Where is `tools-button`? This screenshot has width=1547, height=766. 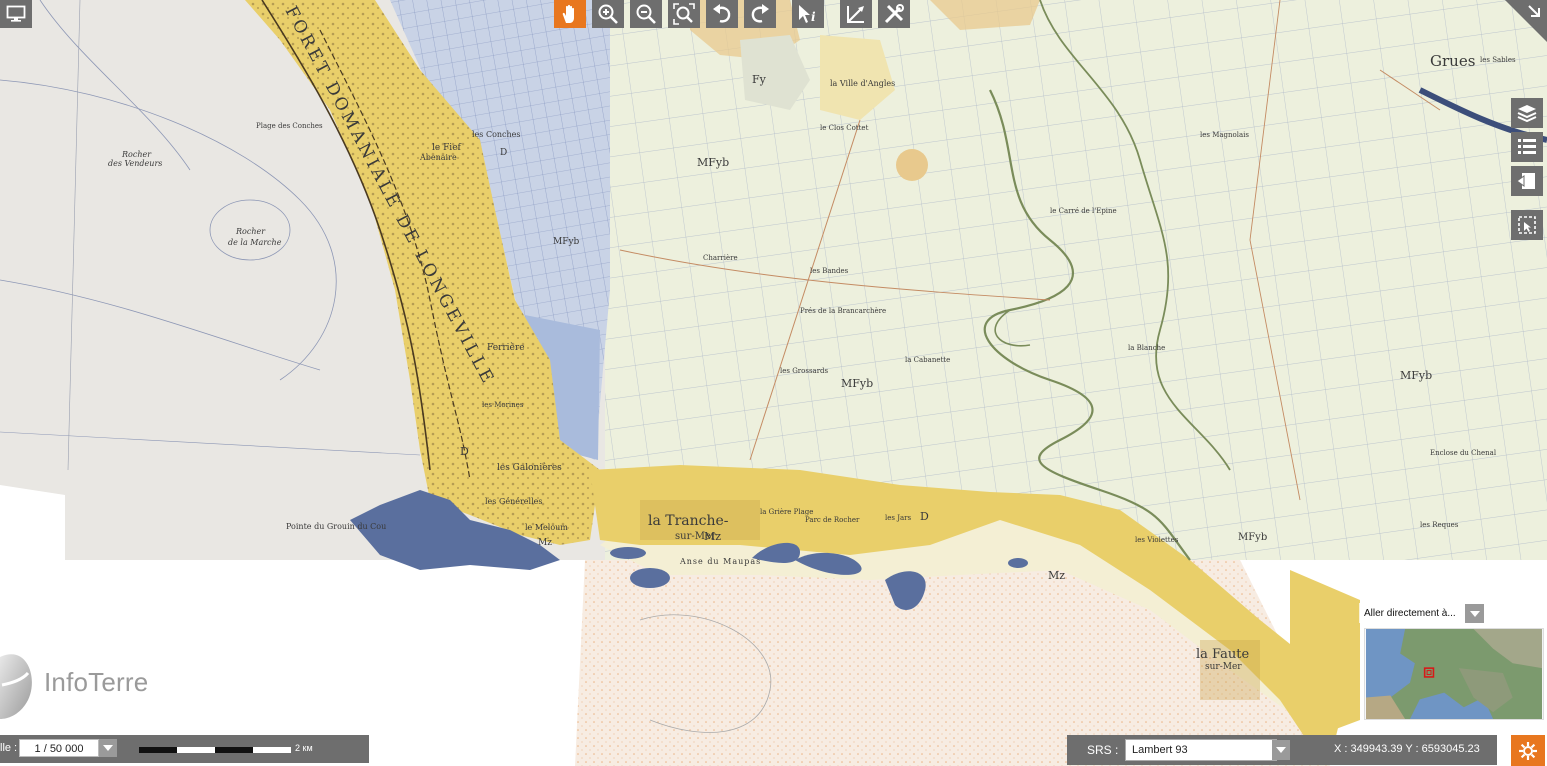 tools-button is located at coordinates (894, 14).